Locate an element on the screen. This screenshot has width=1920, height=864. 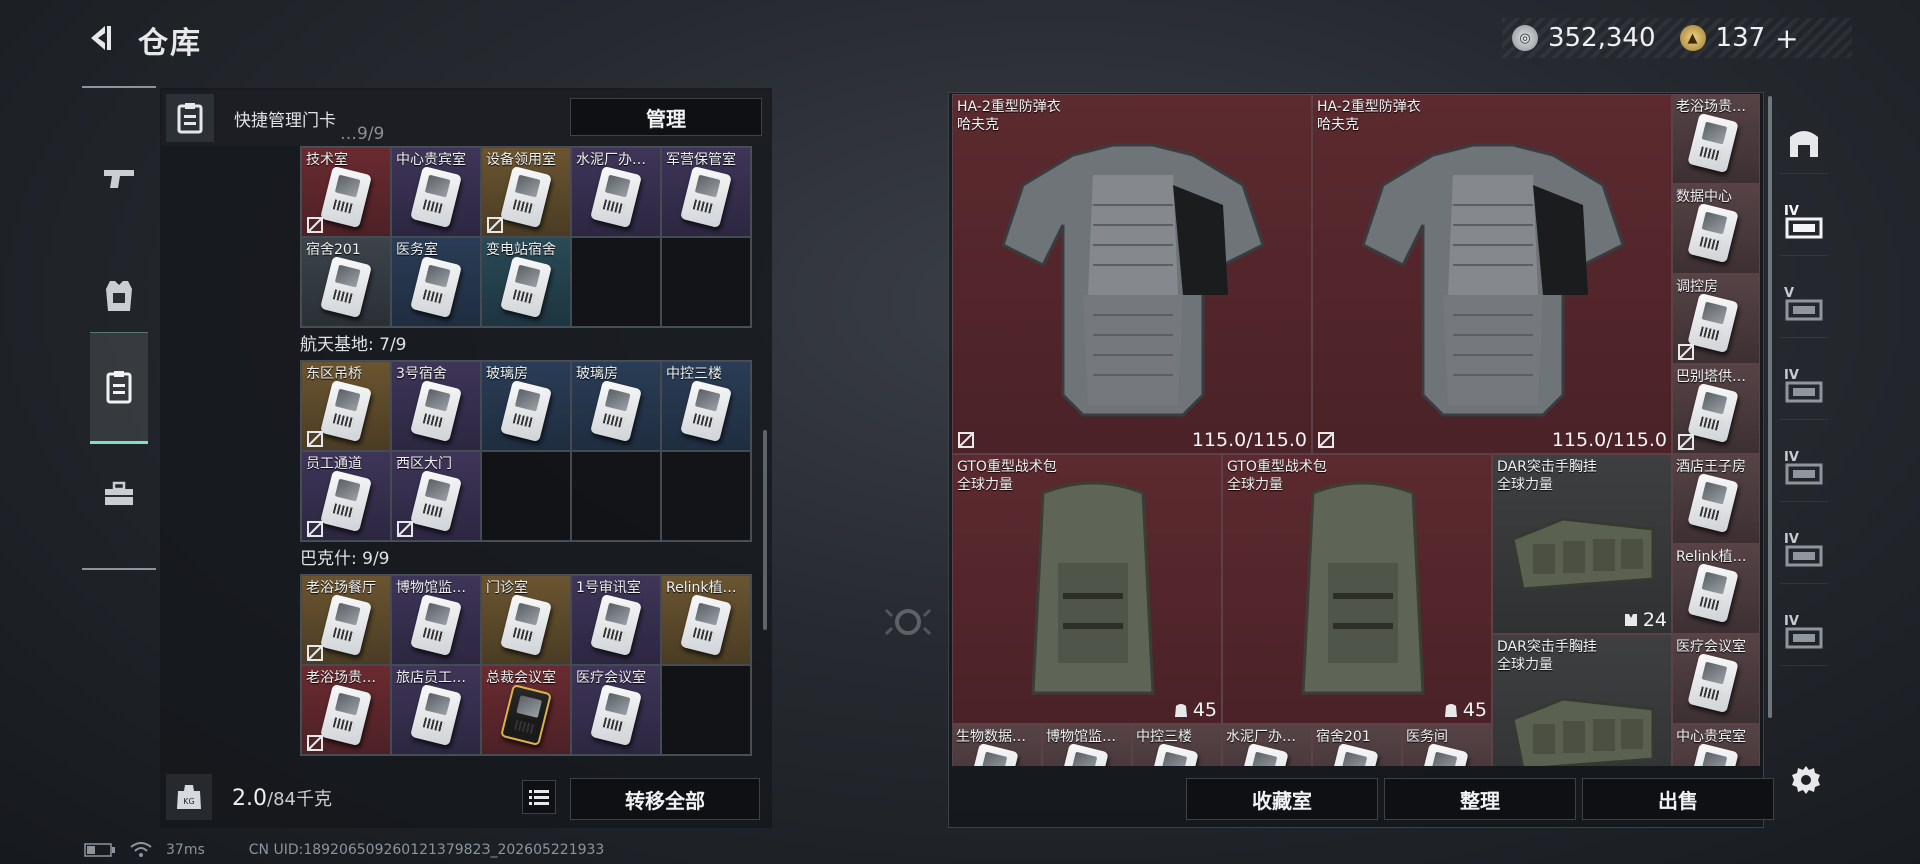
keycard-slot: 门诊室 is located at coordinates (526, 620).